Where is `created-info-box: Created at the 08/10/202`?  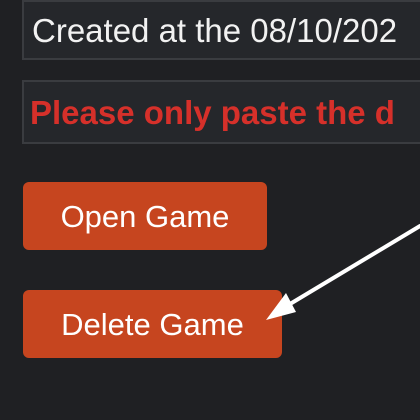
created-info-box: Created at the 08/10/202 is located at coordinates (221, 30).